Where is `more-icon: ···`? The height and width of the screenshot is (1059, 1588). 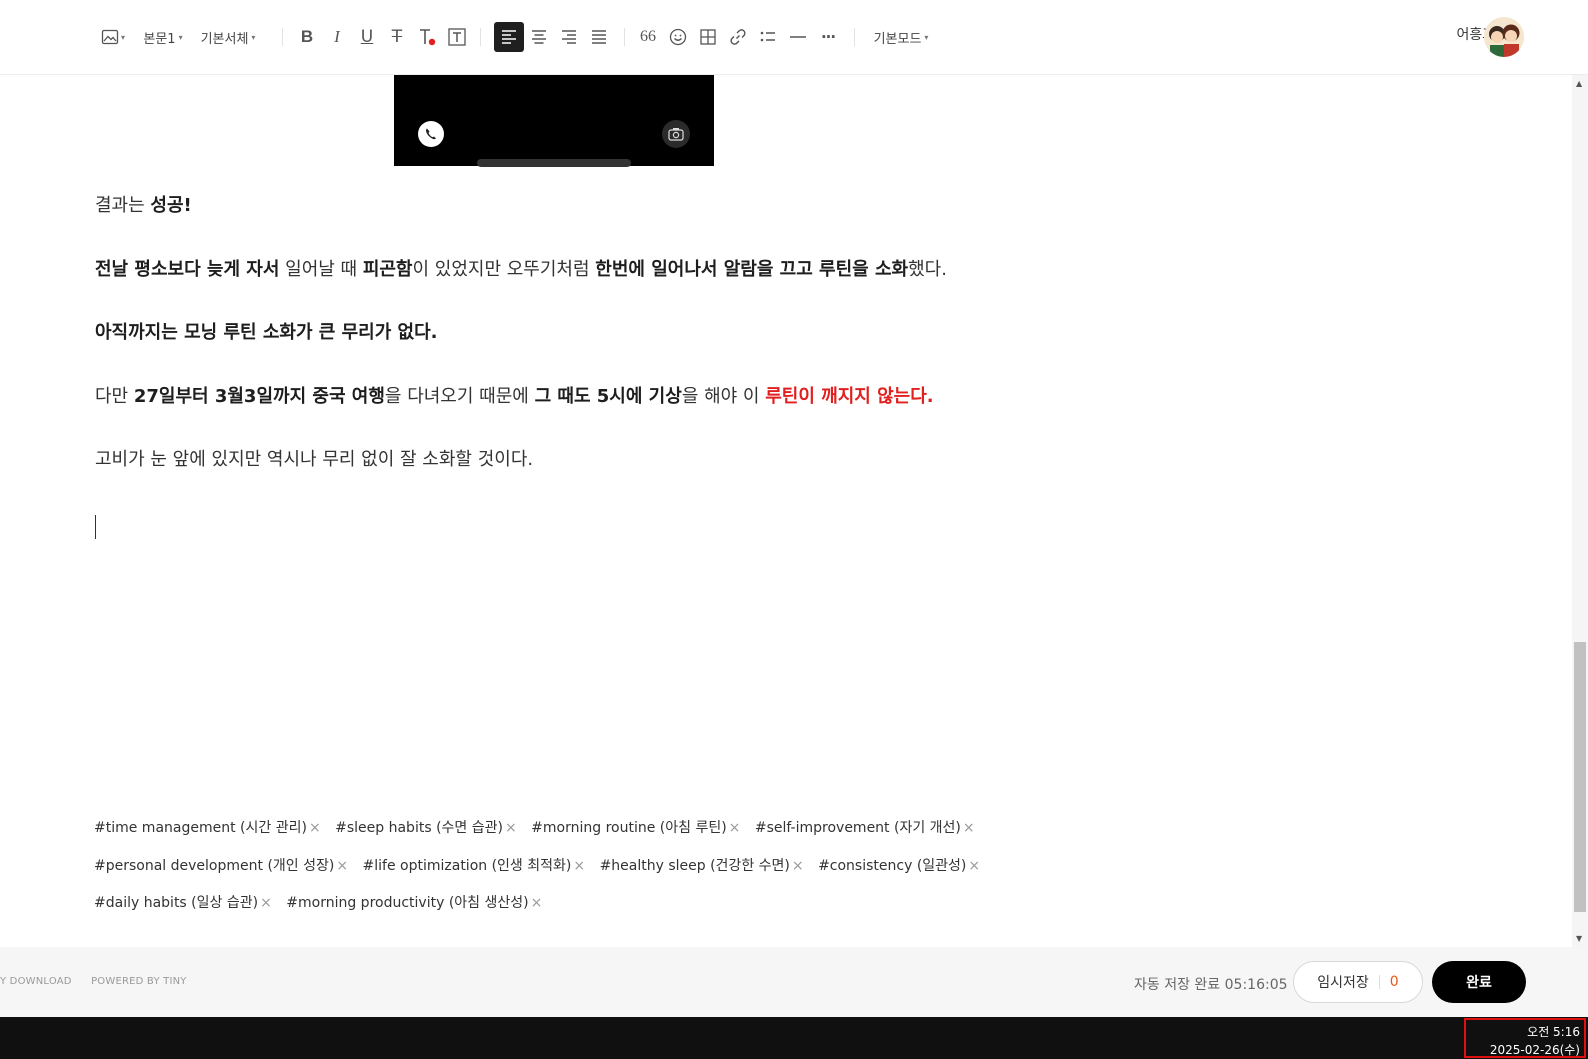 more-icon: ··· is located at coordinates (828, 37).